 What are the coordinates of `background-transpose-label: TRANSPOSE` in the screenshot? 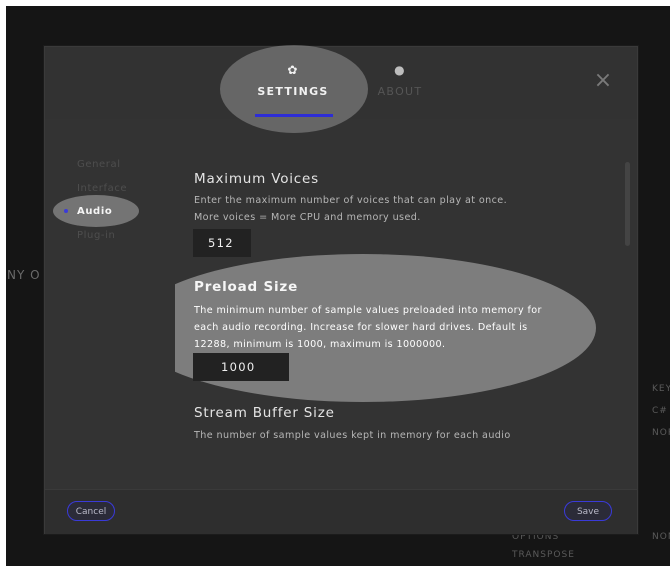 It's located at (543, 555).